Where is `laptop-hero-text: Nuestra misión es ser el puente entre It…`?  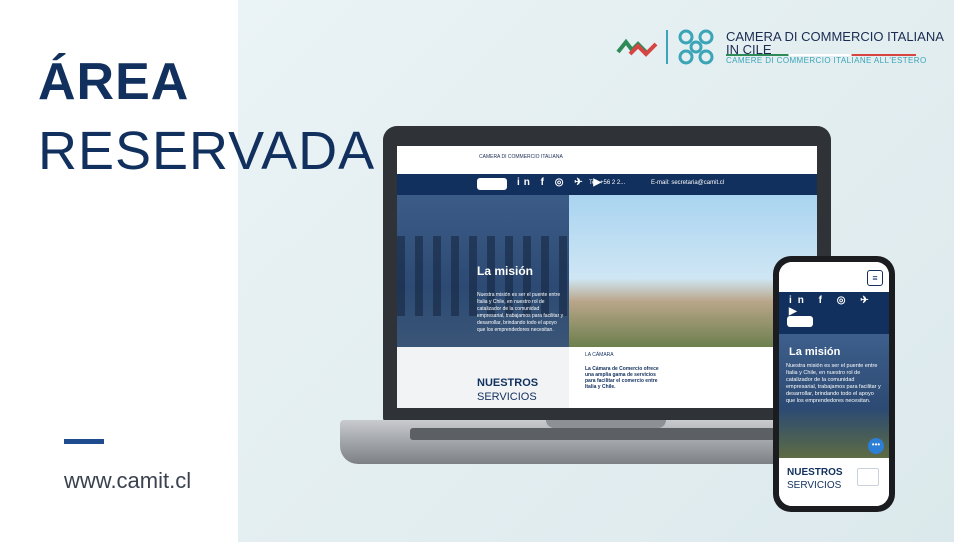 laptop-hero-text: Nuestra misión es ser el puente entre It… is located at coordinates (520, 312).